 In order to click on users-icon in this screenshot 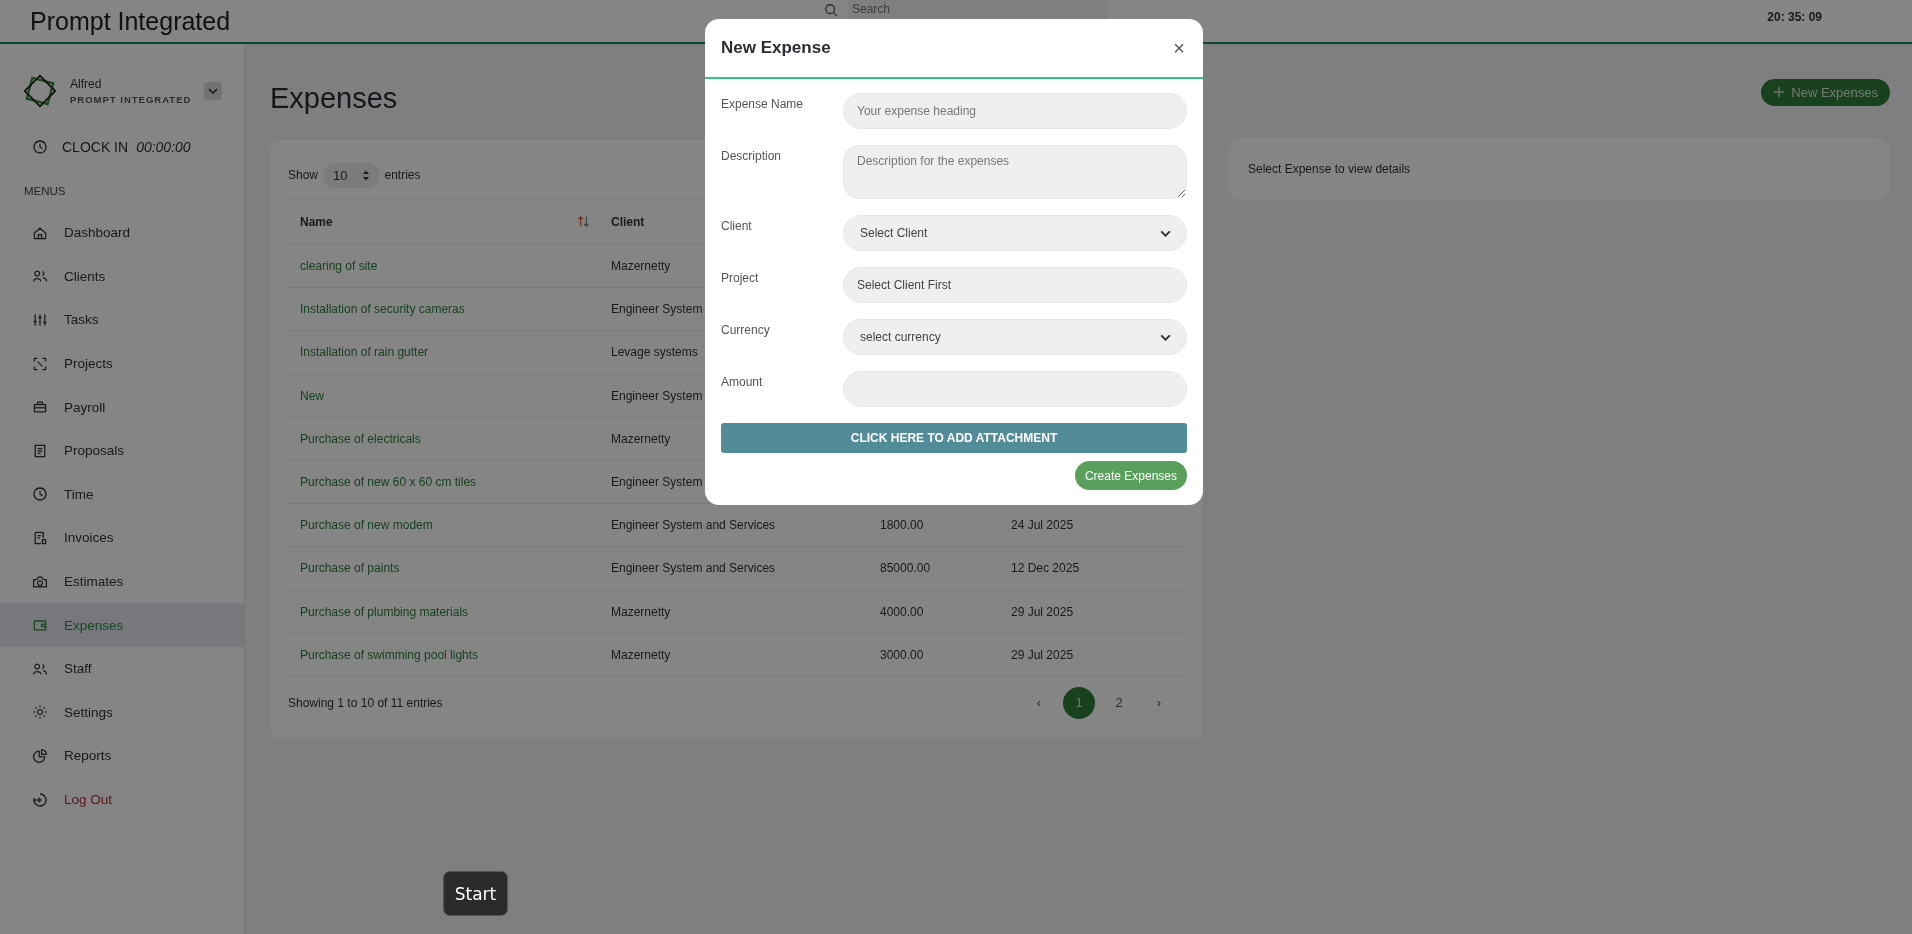, I will do `click(40, 276)`.